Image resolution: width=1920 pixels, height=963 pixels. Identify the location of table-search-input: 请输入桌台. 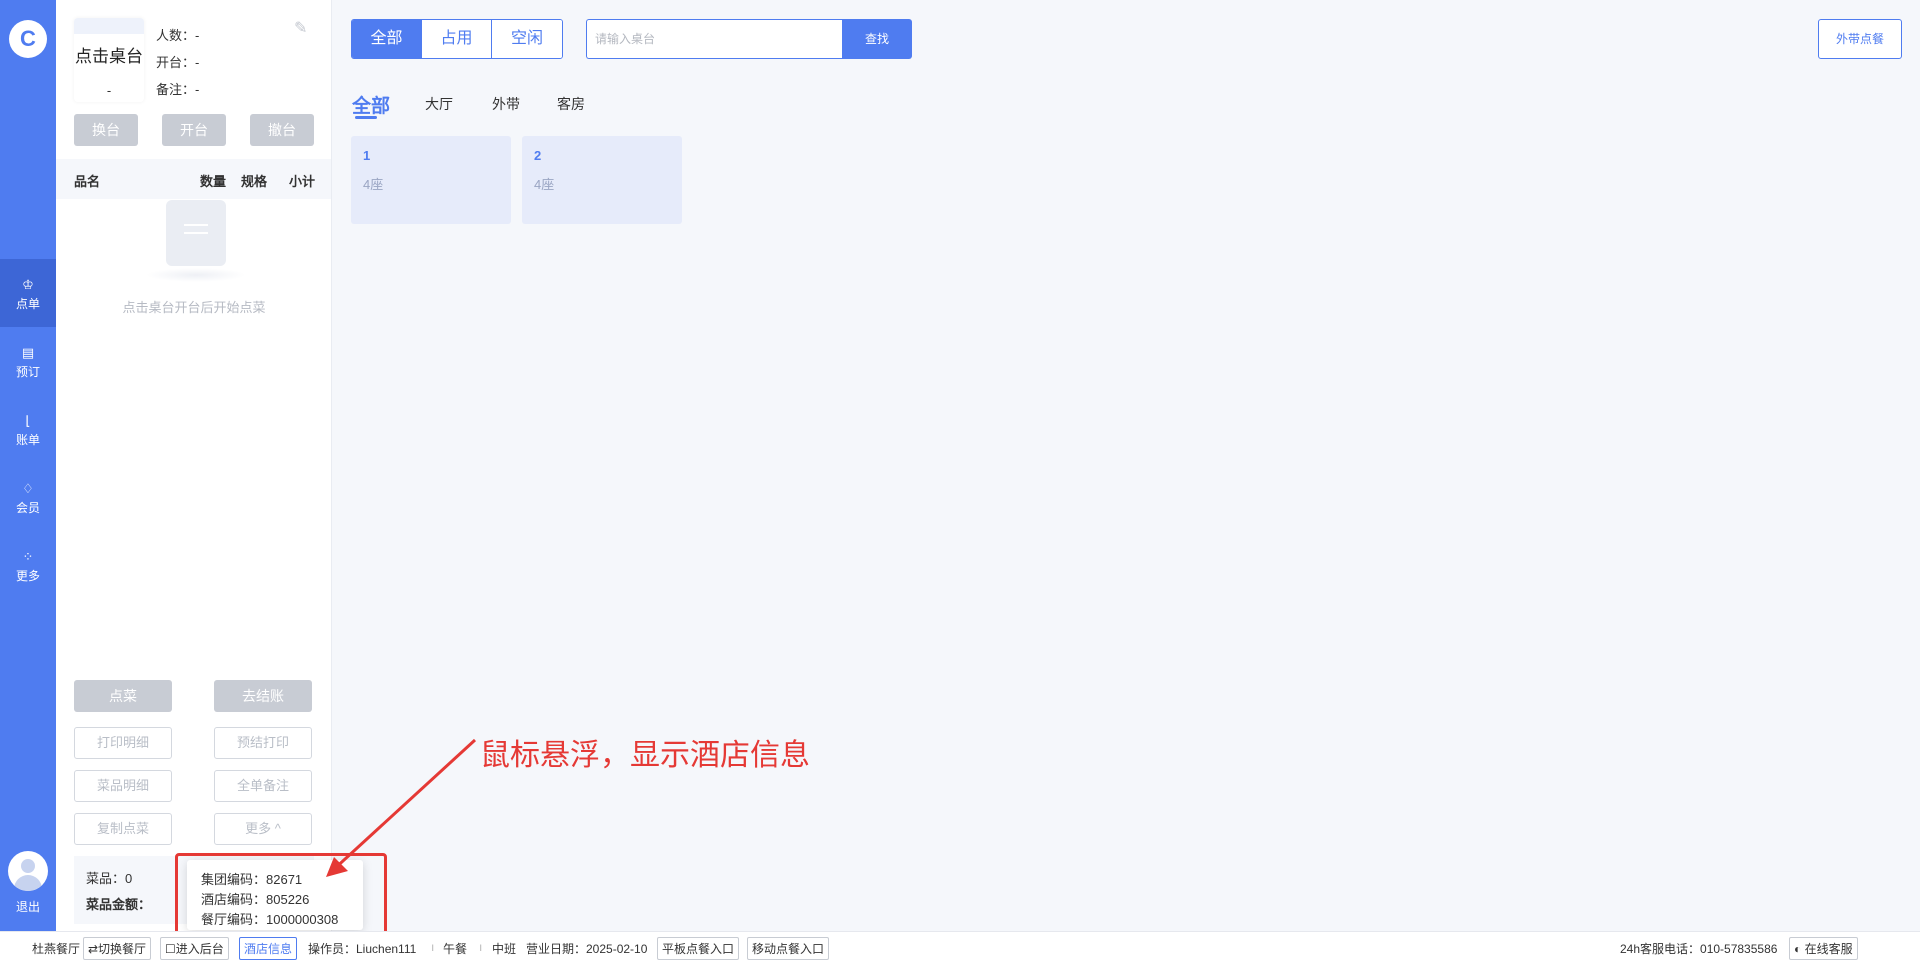
(714, 39).